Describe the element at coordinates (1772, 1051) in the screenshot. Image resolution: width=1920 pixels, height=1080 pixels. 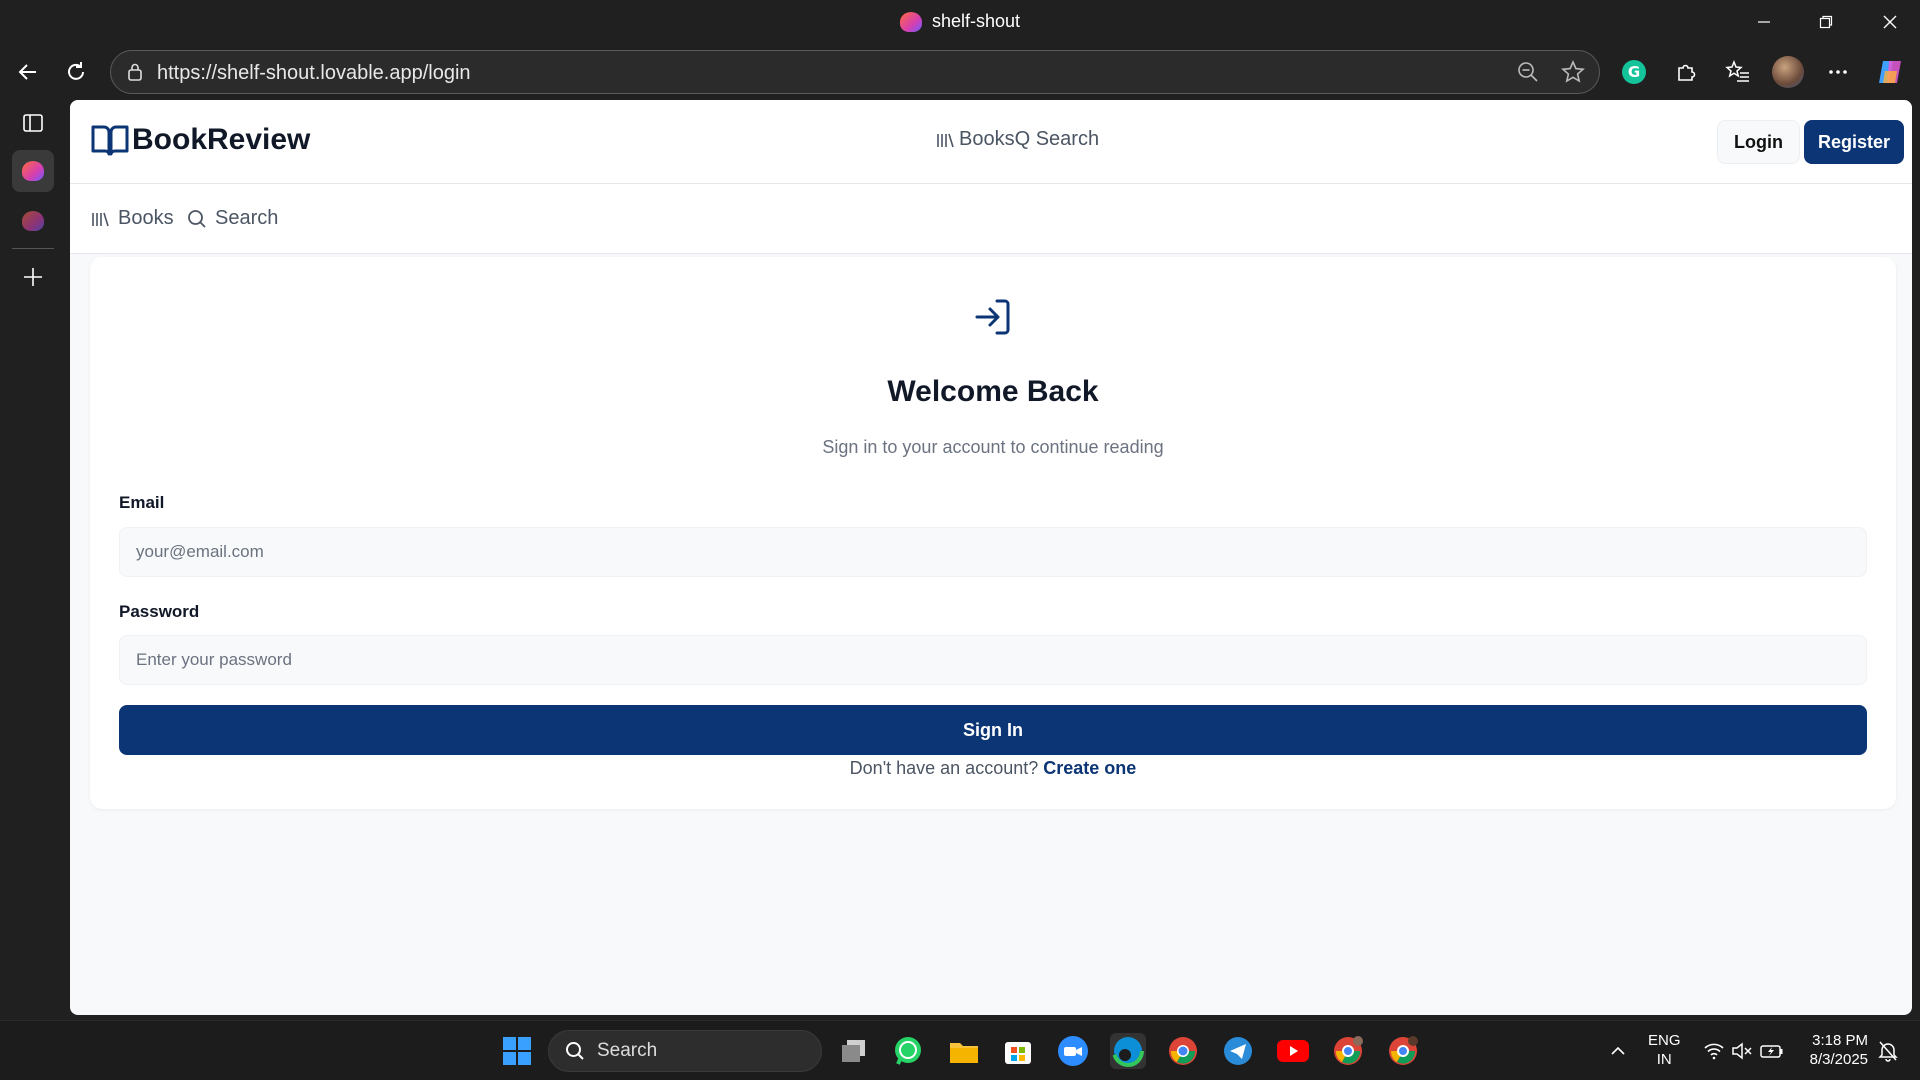
I see `battery-charging-icon` at that location.